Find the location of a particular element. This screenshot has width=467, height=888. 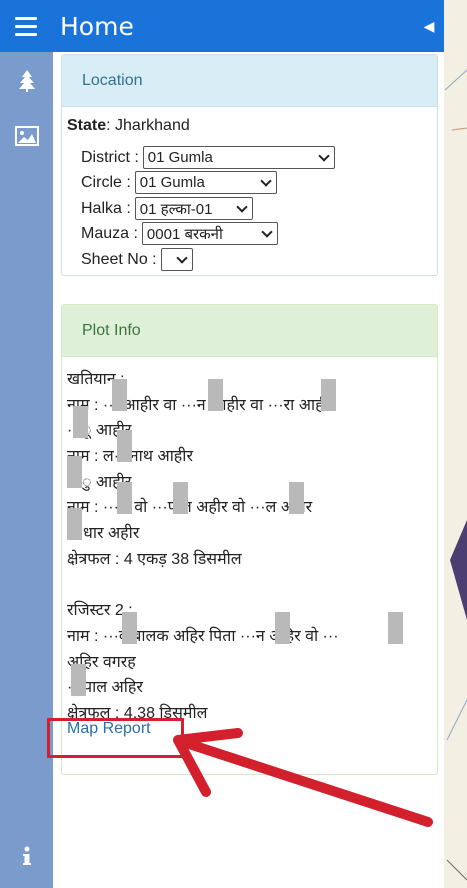

menu-icon is located at coordinates (26, 26).